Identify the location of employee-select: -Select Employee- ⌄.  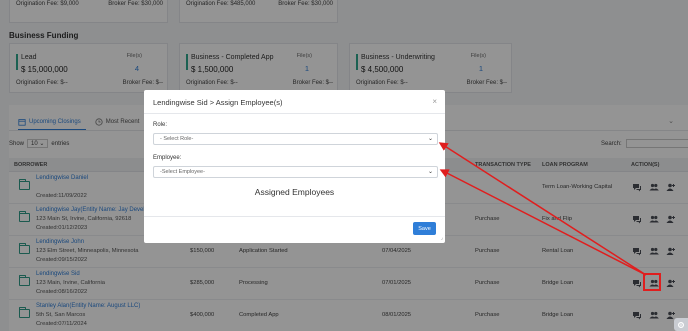
(295, 172).